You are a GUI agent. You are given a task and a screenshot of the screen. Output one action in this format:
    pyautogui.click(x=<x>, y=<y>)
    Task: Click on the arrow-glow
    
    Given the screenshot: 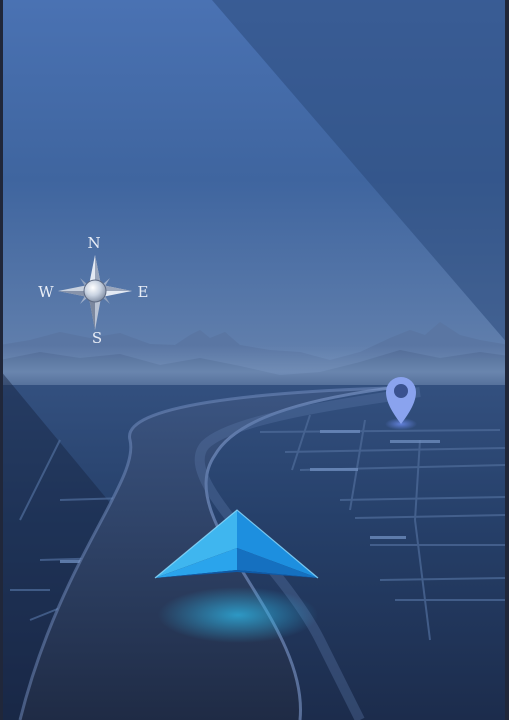 What is the action you would take?
    pyautogui.click(x=238, y=615)
    